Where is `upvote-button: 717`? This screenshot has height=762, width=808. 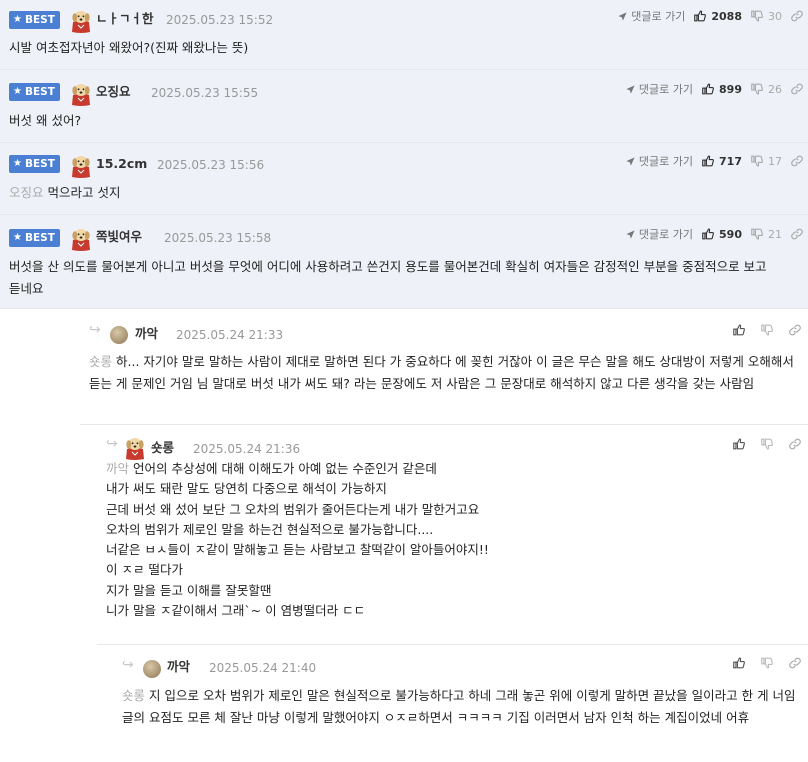 upvote-button: 717 is located at coordinates (721, 161).